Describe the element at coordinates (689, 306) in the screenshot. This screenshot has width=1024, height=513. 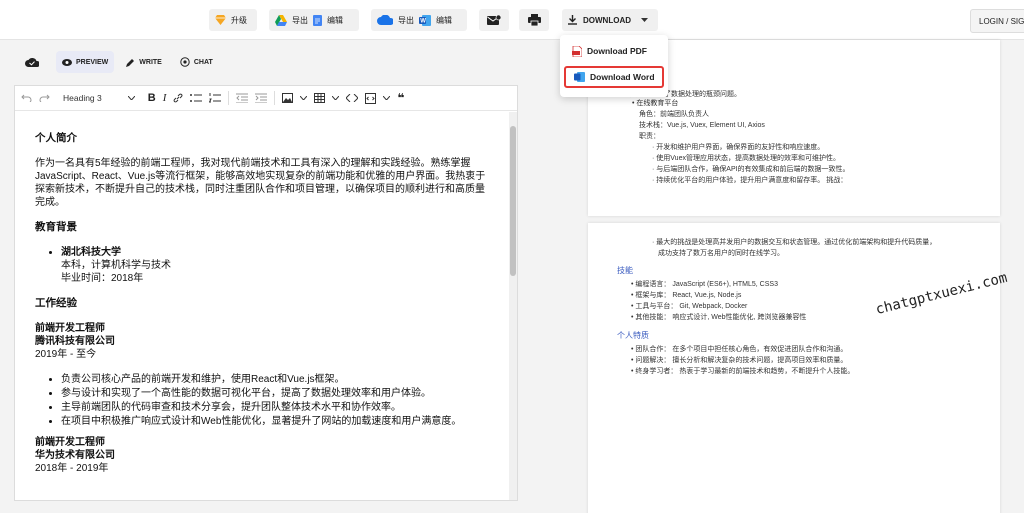
I see `preview-line: • 工具与平台： Git, Webpack, Docker` at that location.